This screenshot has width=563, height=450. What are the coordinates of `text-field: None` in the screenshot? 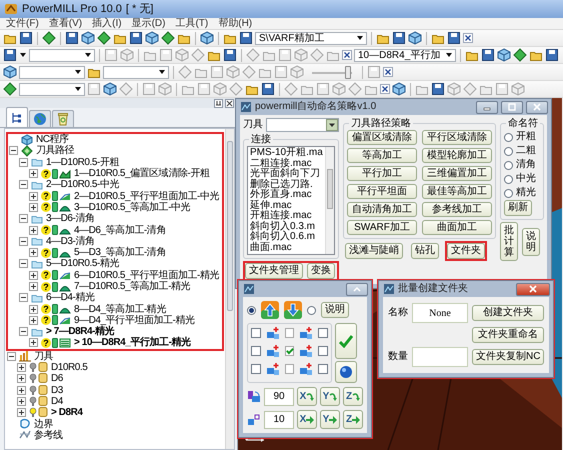 It's located at (440, 313).